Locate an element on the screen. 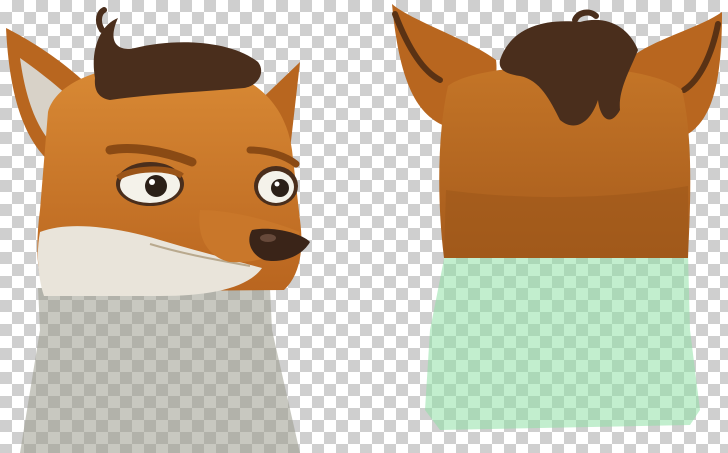 The height and width of the screenshot is (453, 728). left-eye is located at coordinates (150, 184).